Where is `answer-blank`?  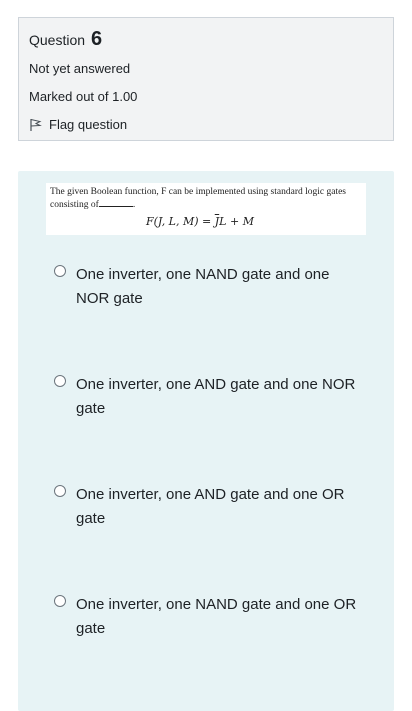 answer-blank is located at coordinates (115, 202).